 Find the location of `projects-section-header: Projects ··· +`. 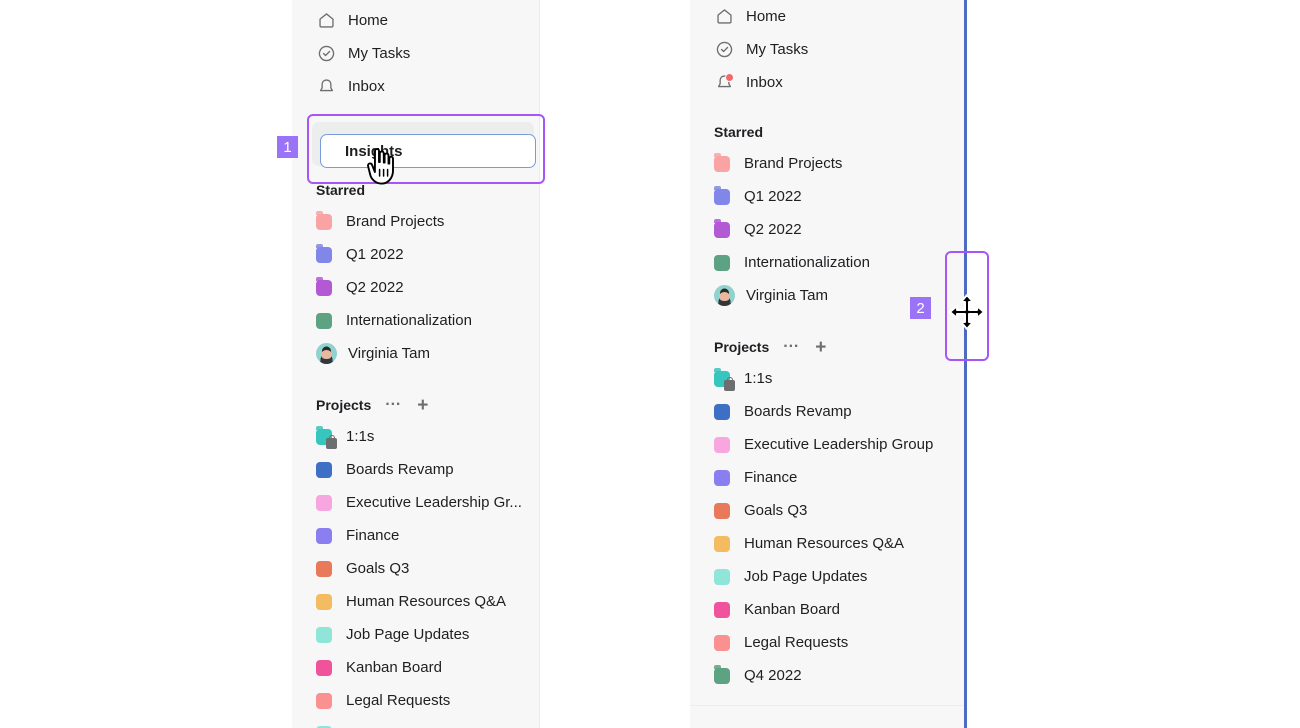

projects-section-header: Projects ··· + is located at coordinates (360, 405).